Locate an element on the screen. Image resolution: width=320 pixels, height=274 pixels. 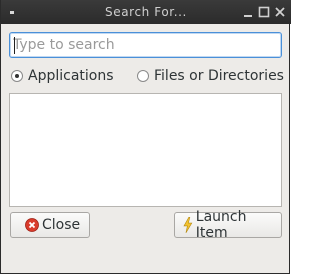
search-input is located at coordinates (144, 45).